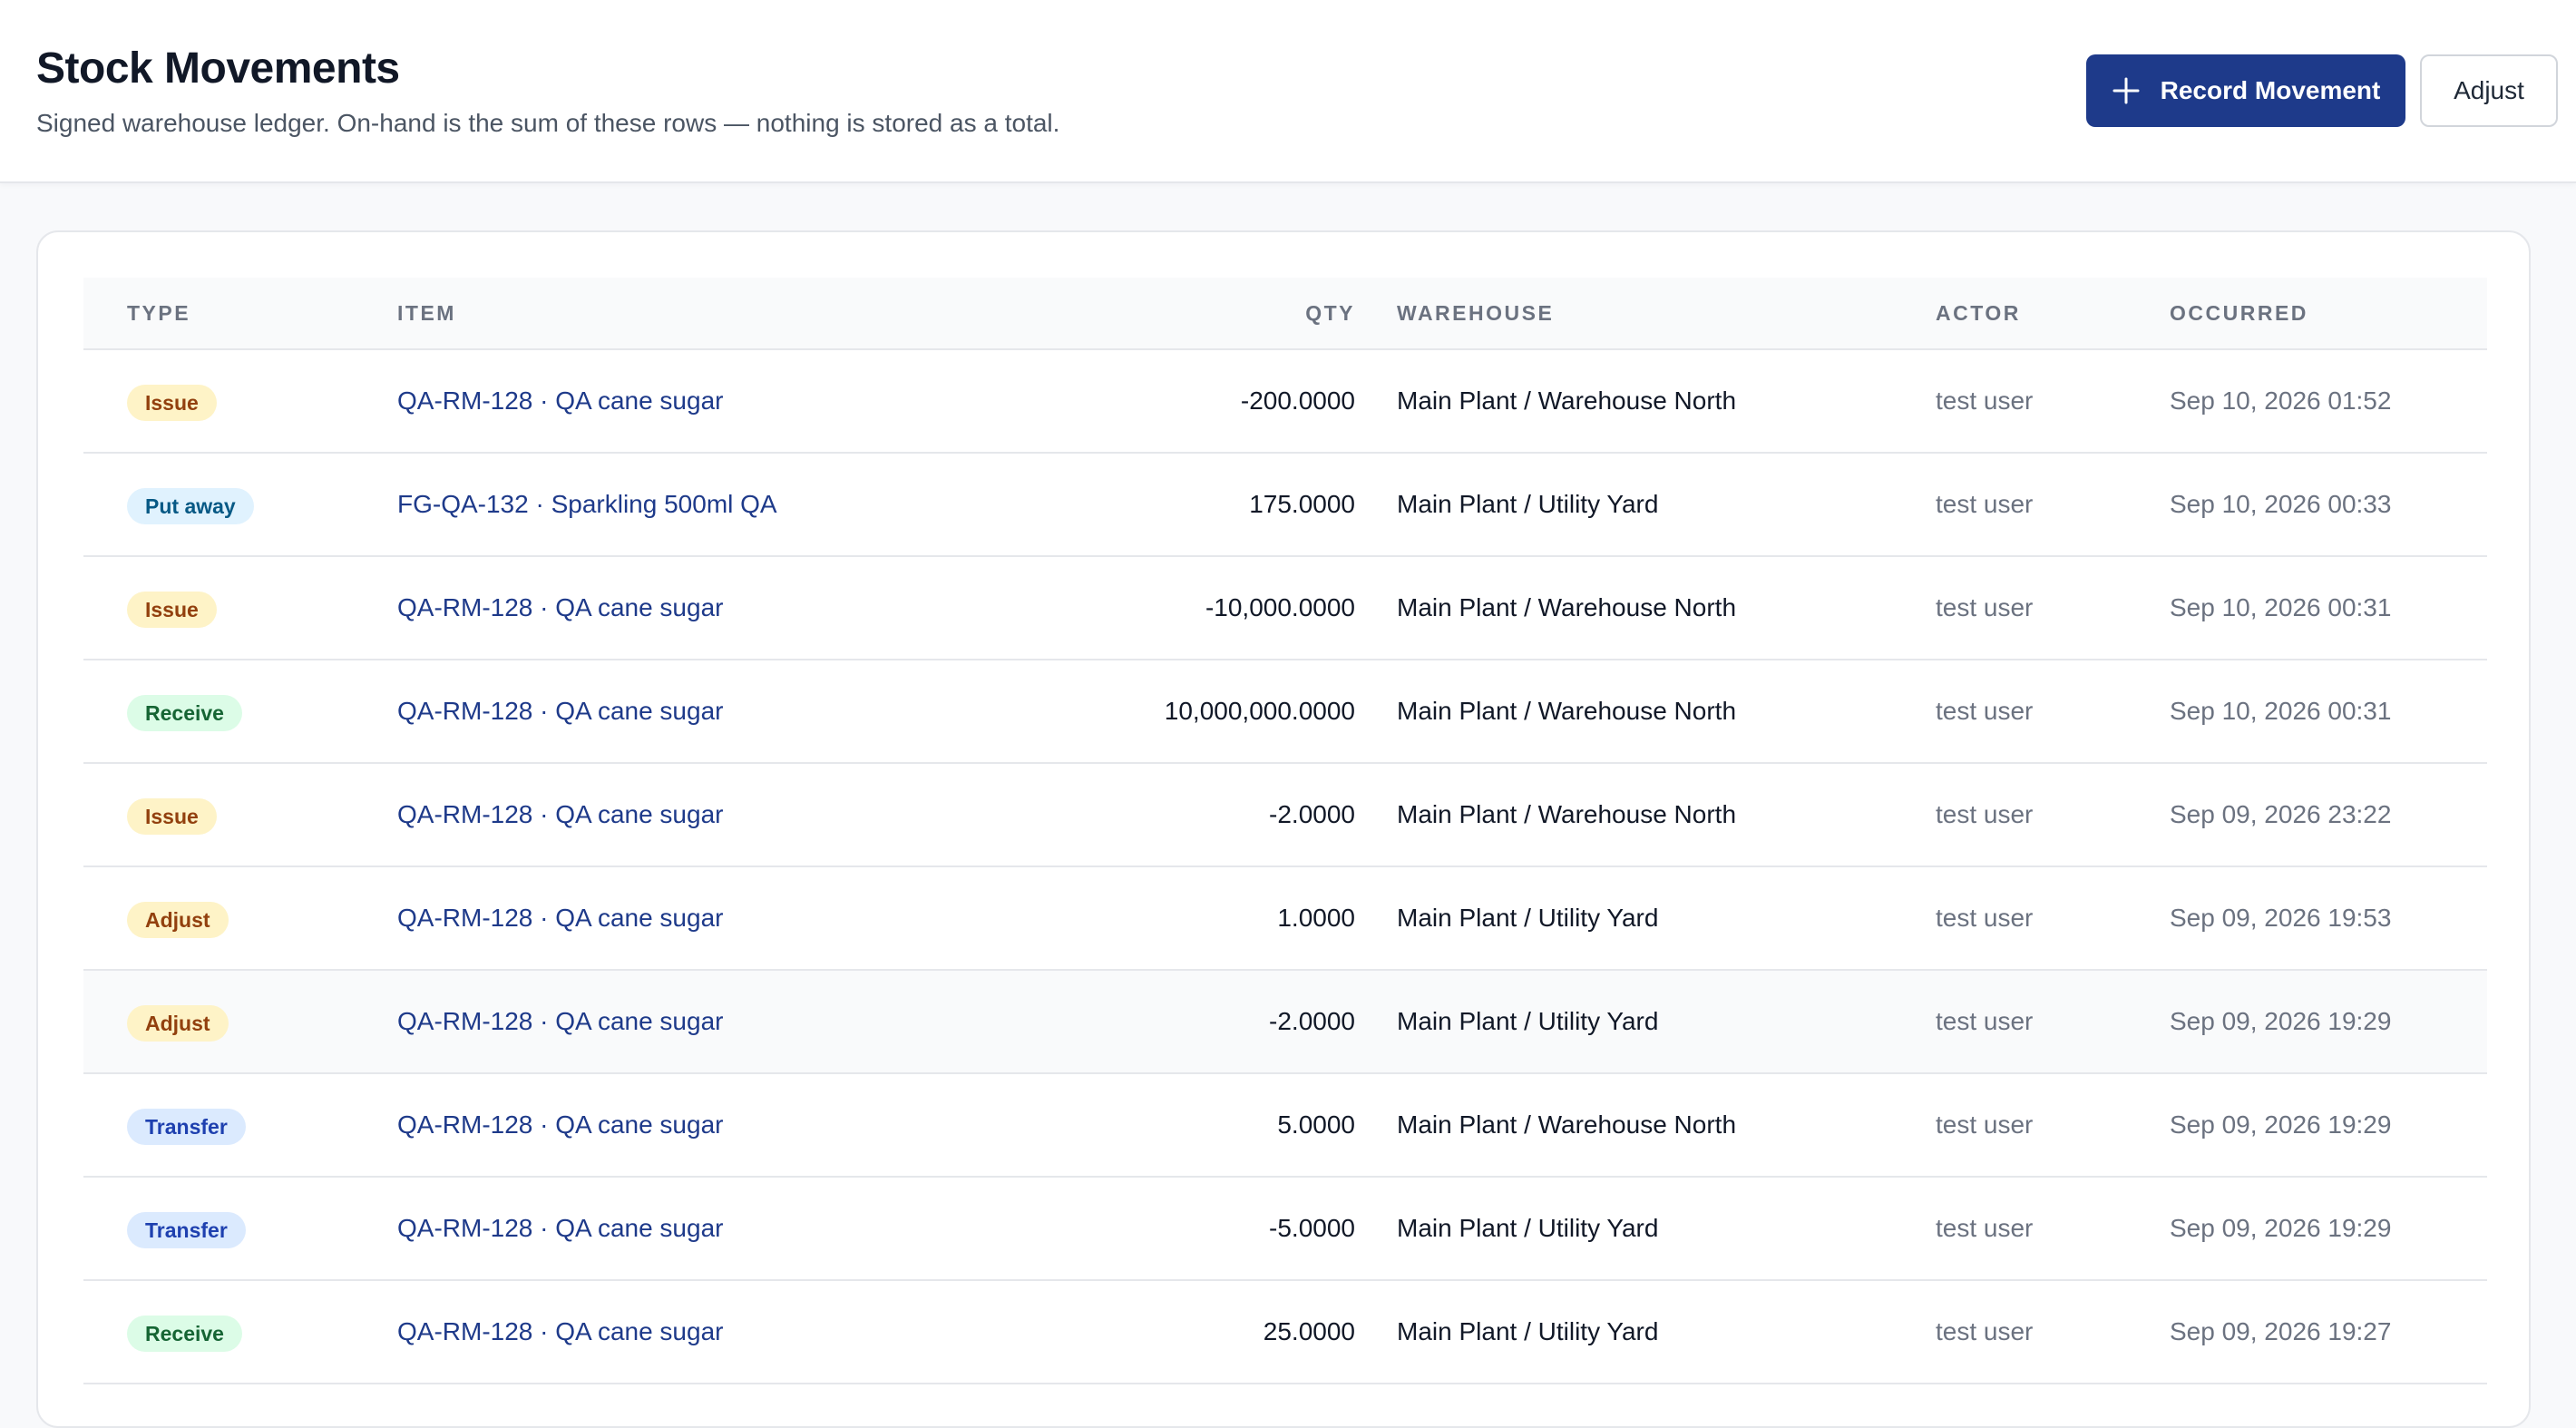  What do you see at coordinates (158, 313) in the screenshot?
I see `column-header-type: TYPE` at bounding box center [158, 313].